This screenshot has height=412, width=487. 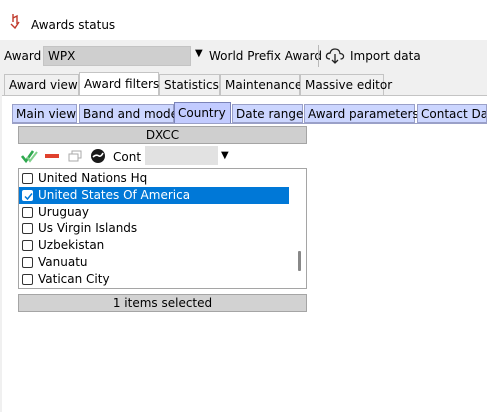 What do you see at coordinates (452, 113) in the screenshot?
I see `subtab-contact-data: Contact Dat` at bounding box center [452, 113].